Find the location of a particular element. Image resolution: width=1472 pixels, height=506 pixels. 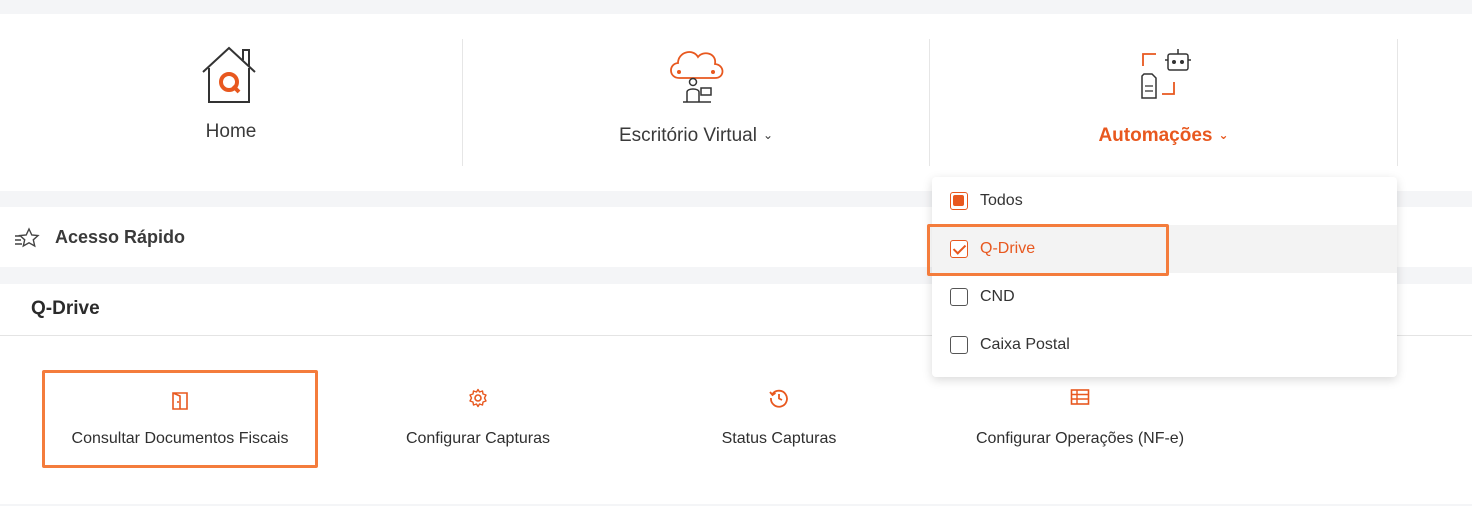

dropdown-item-qdrive: Q-Drive is located at coordinates (1164, 249).